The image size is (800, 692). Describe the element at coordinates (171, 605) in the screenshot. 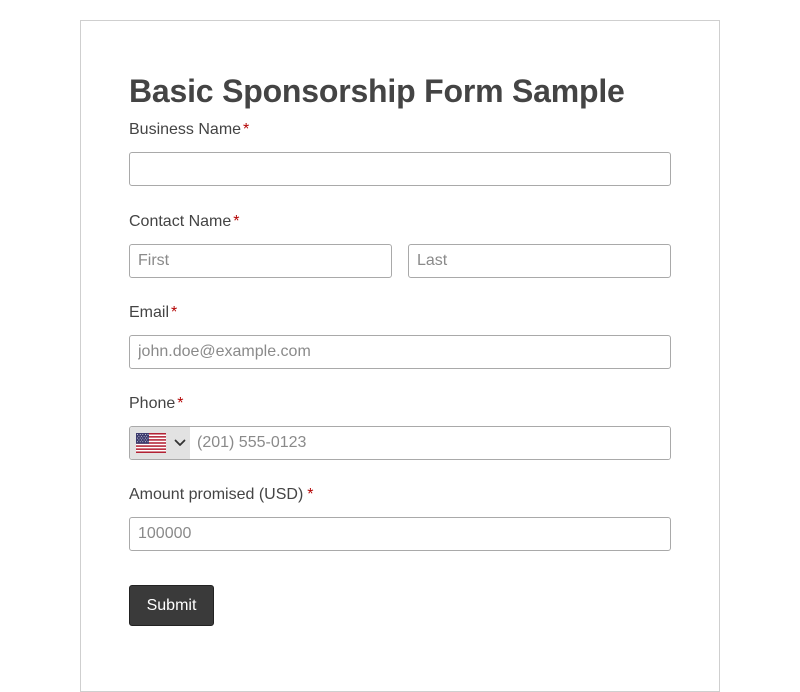

I see `submit-button: Submit` at that location.